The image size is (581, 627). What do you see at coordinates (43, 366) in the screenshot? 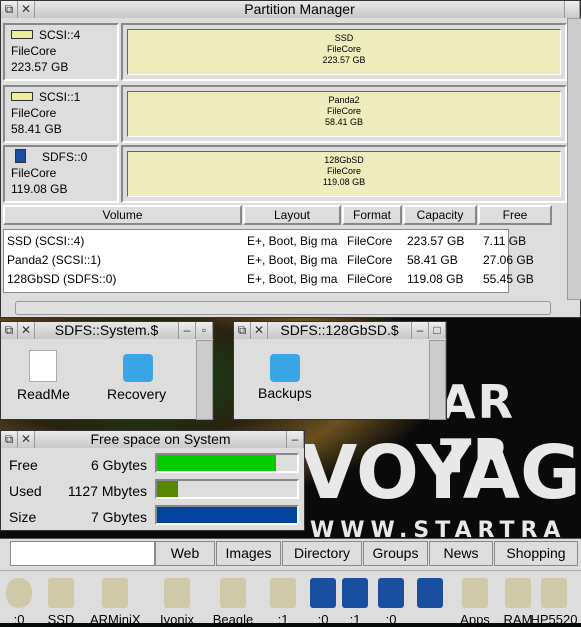
I see `text-file-icon` at bounding box center [43, 366].